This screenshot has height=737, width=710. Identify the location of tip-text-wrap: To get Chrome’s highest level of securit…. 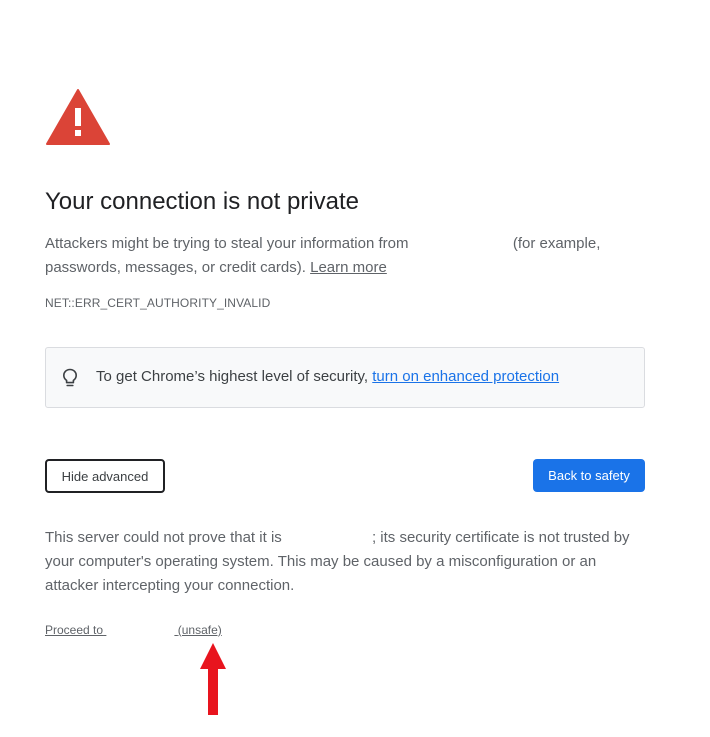
(327, 376).